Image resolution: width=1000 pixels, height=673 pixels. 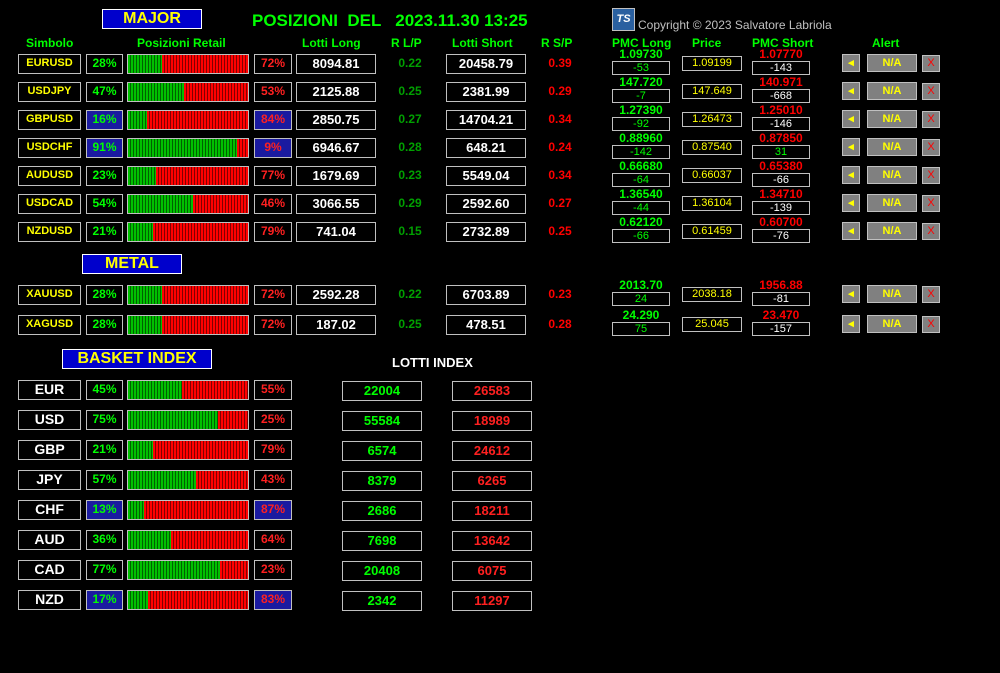 I want to click on major-long-pct: 16%, so click(x=104, y=120).